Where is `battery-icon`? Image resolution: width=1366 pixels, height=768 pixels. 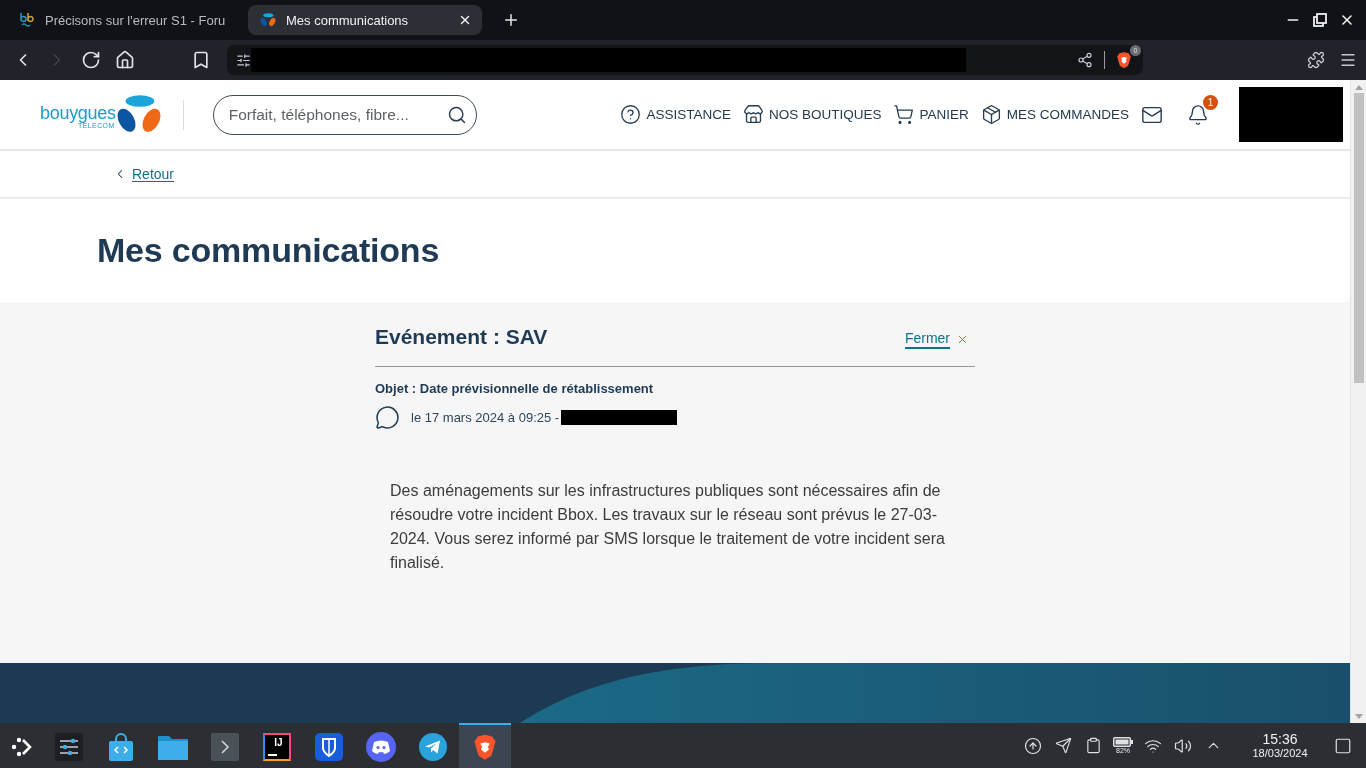 battery-icon is located at coordinates (1123, 741).